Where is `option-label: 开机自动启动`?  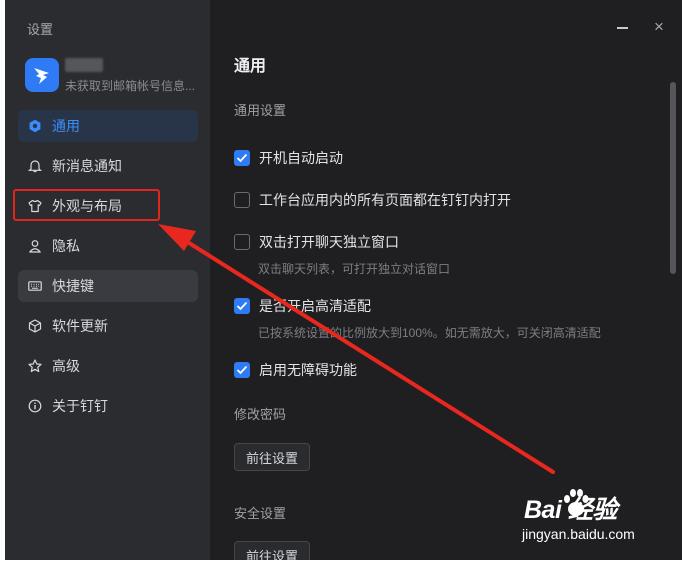
option-label: 开机自动启动 is located at coordinates (301, 158).